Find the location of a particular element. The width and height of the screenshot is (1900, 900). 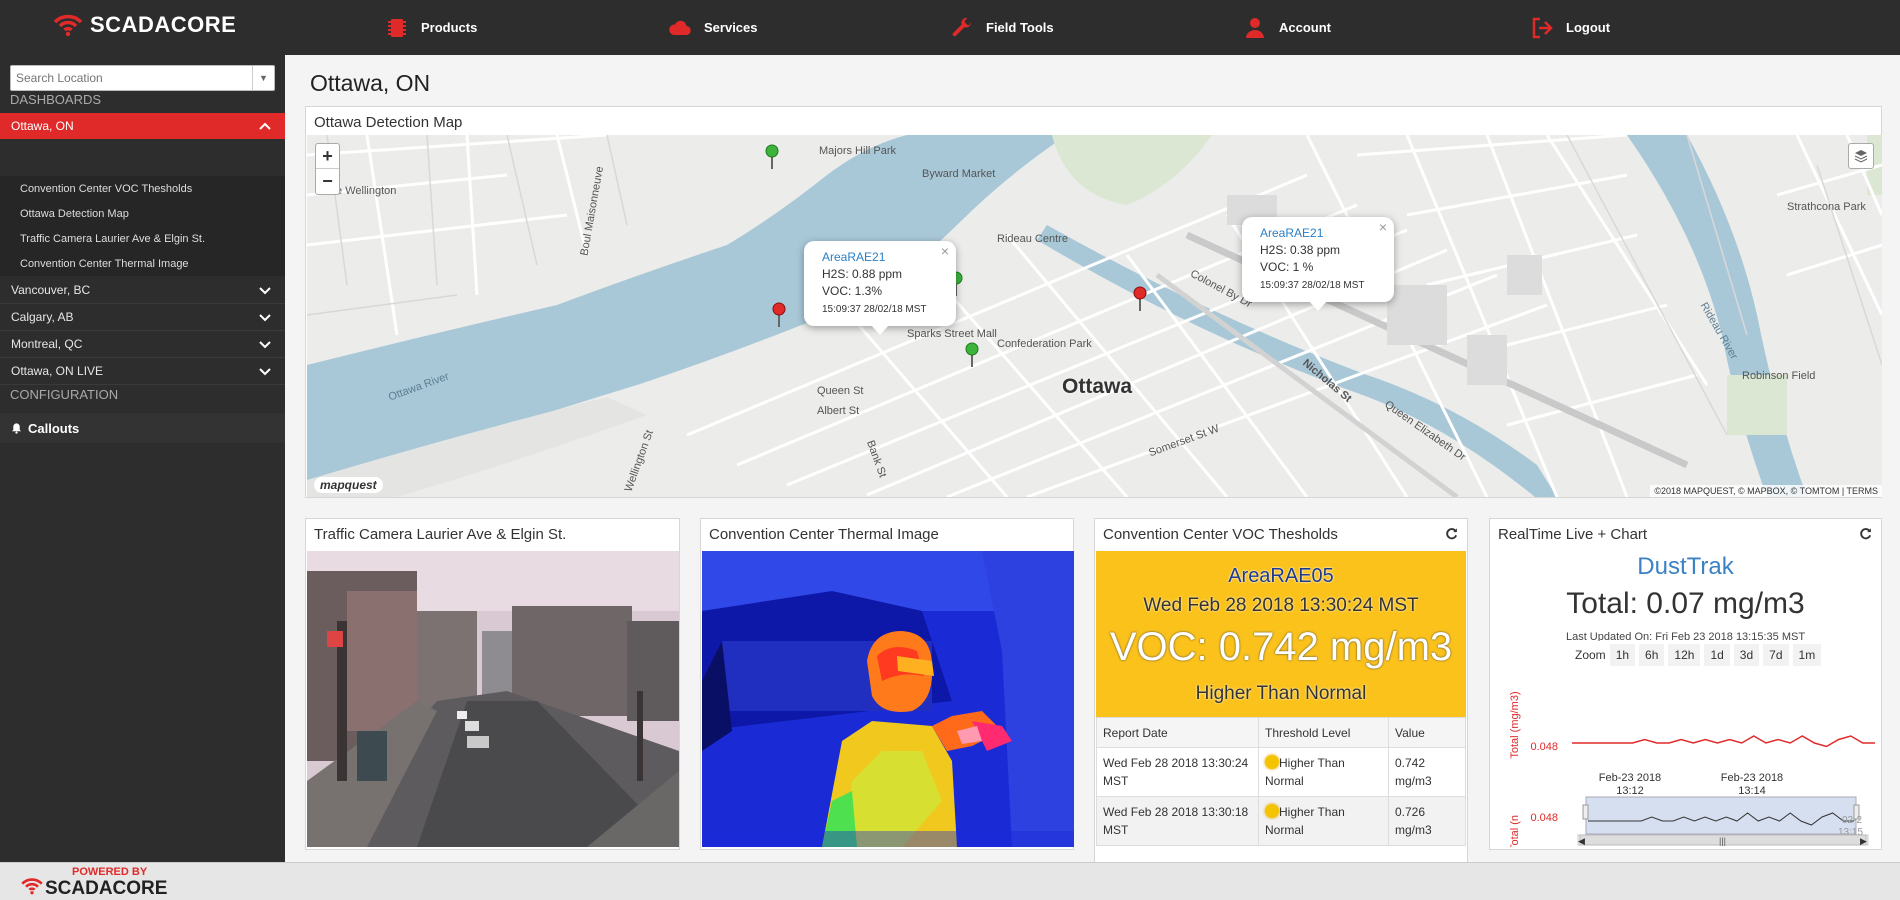

table-header-row: Report Date Threshold Level Value is located at coordinates (1281, 732).